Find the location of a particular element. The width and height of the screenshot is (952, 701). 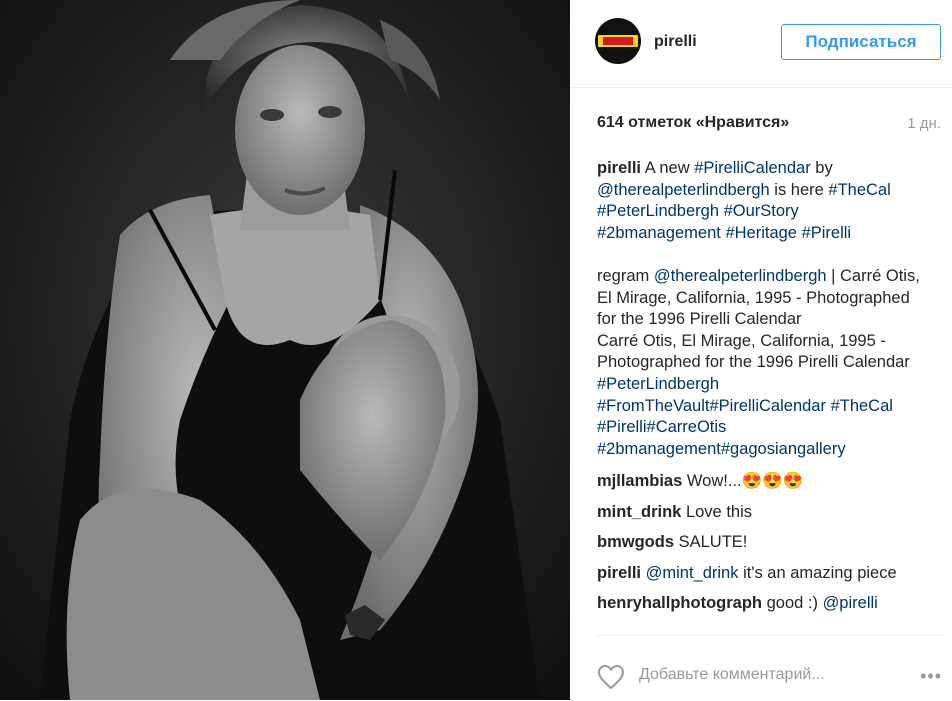

heart-icon is located at coordinates (611, 677).